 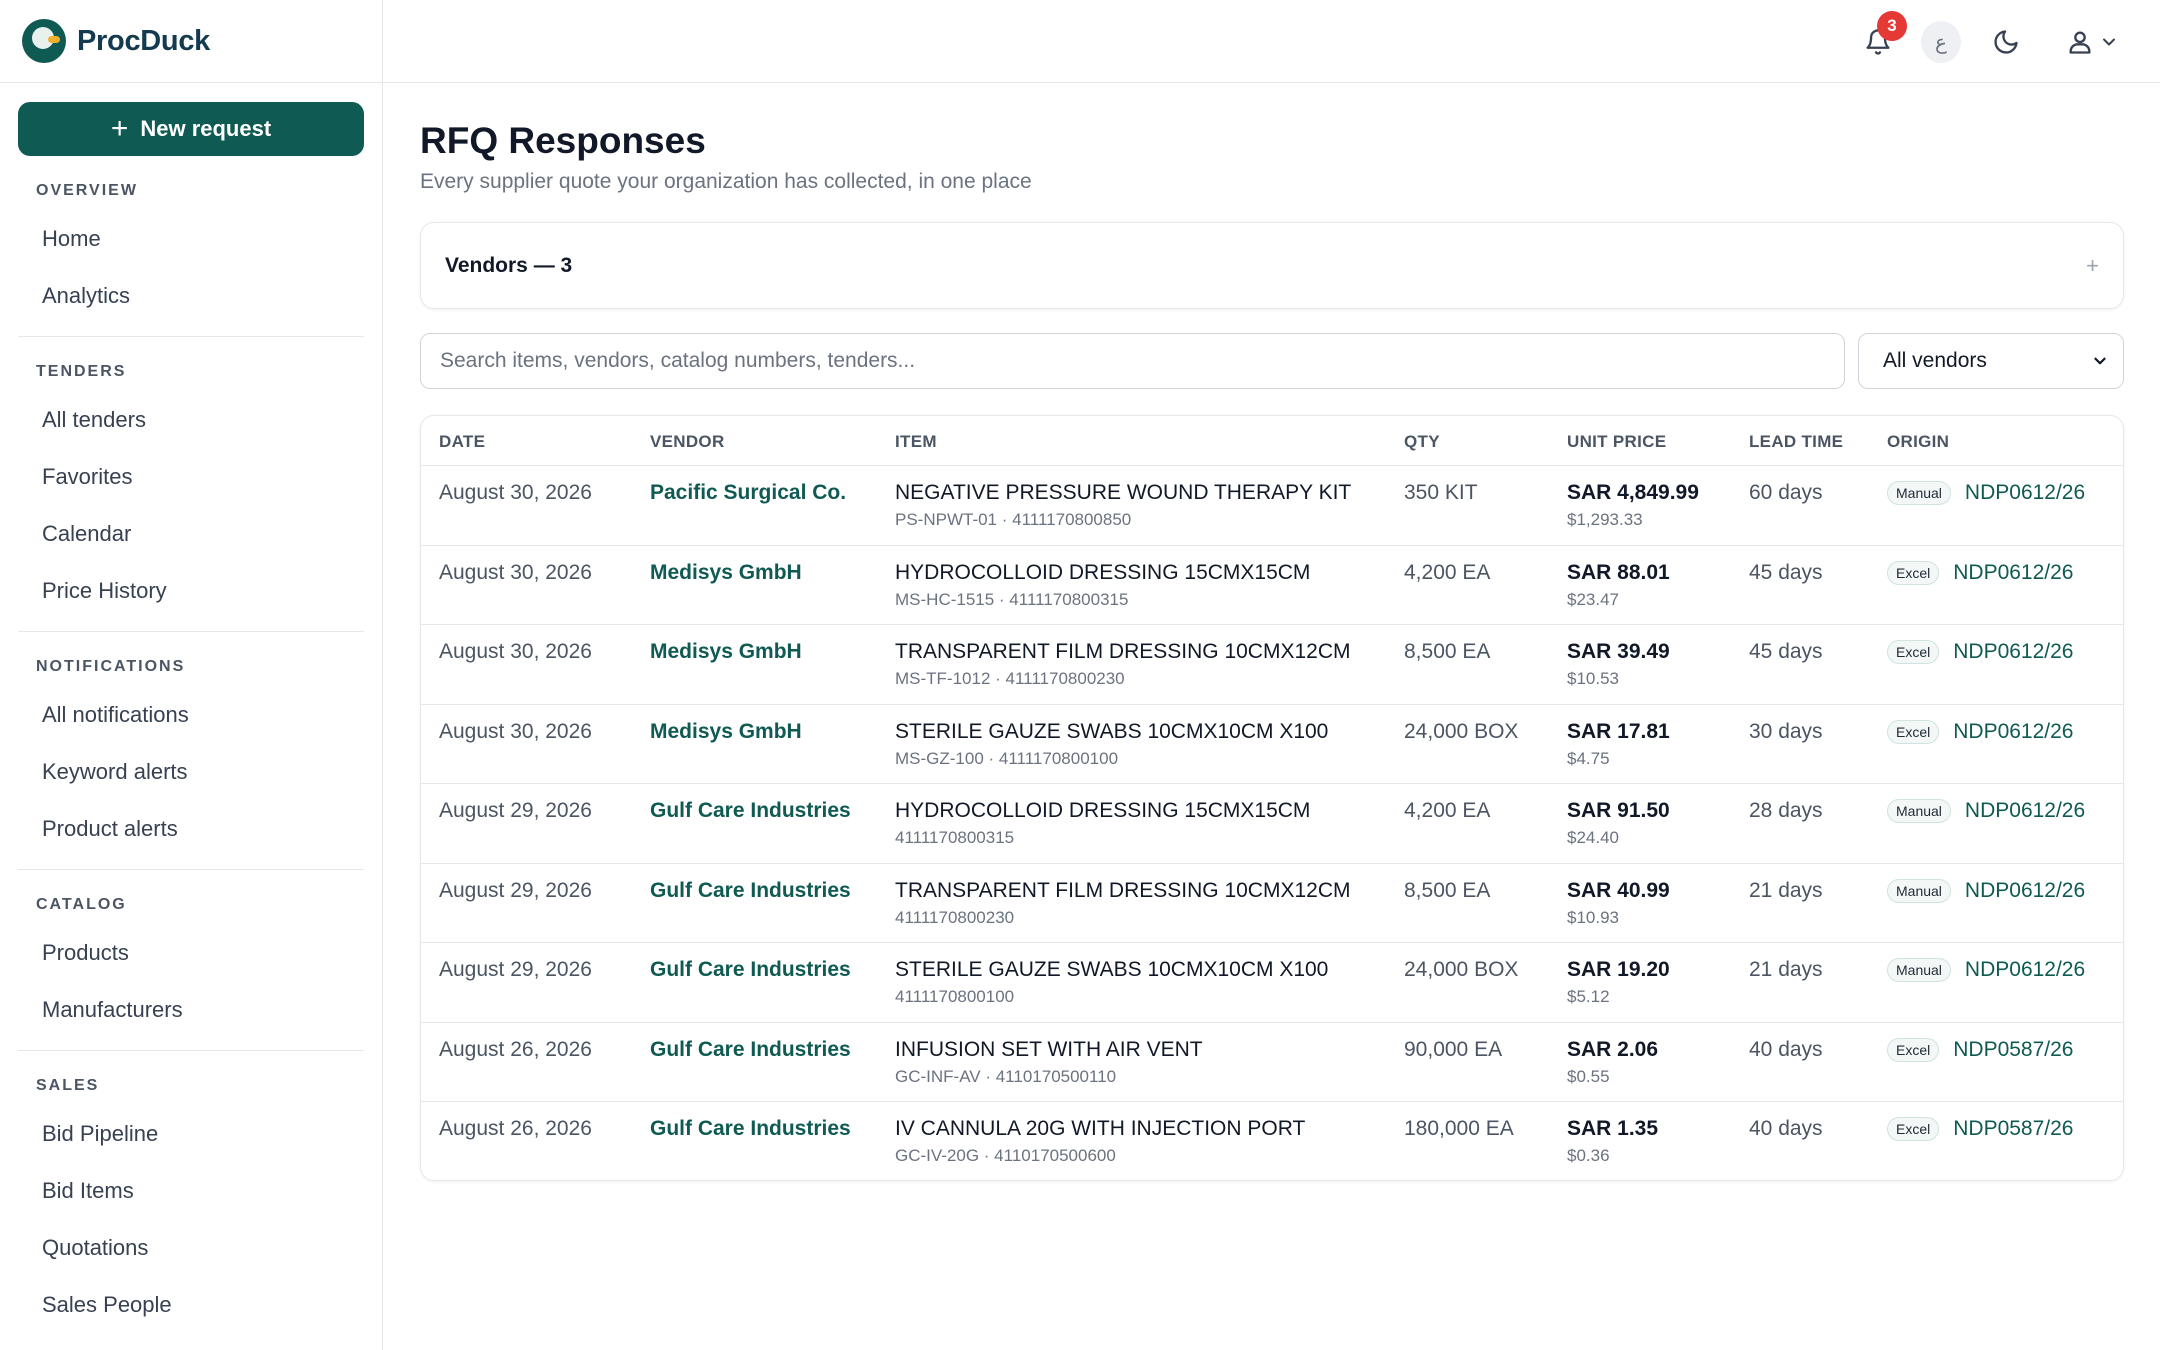 I want to click on item-catalog-number: MS-TF-1012 · 4111170800230, so click(x=1010, y=678).